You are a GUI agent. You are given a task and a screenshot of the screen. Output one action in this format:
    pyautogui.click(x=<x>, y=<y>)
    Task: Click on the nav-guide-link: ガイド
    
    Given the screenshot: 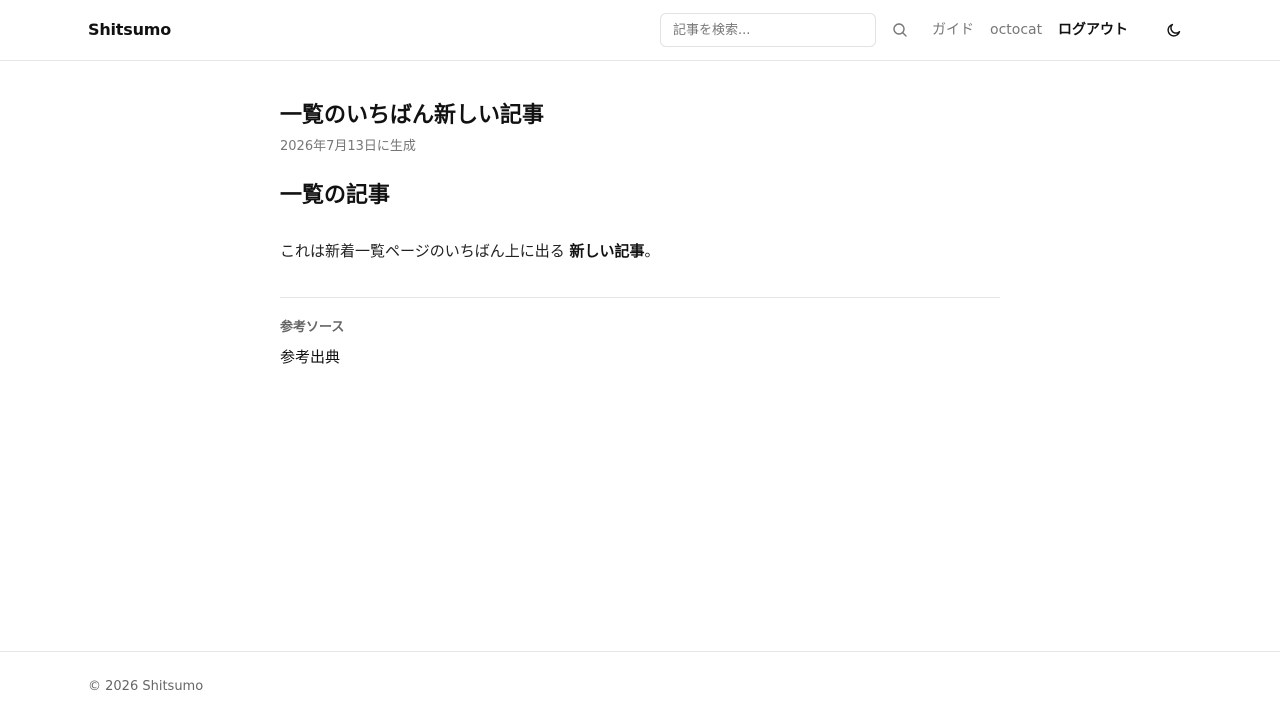 What is the action you would take?
    pyautogui.click(x=953, y=30)
    